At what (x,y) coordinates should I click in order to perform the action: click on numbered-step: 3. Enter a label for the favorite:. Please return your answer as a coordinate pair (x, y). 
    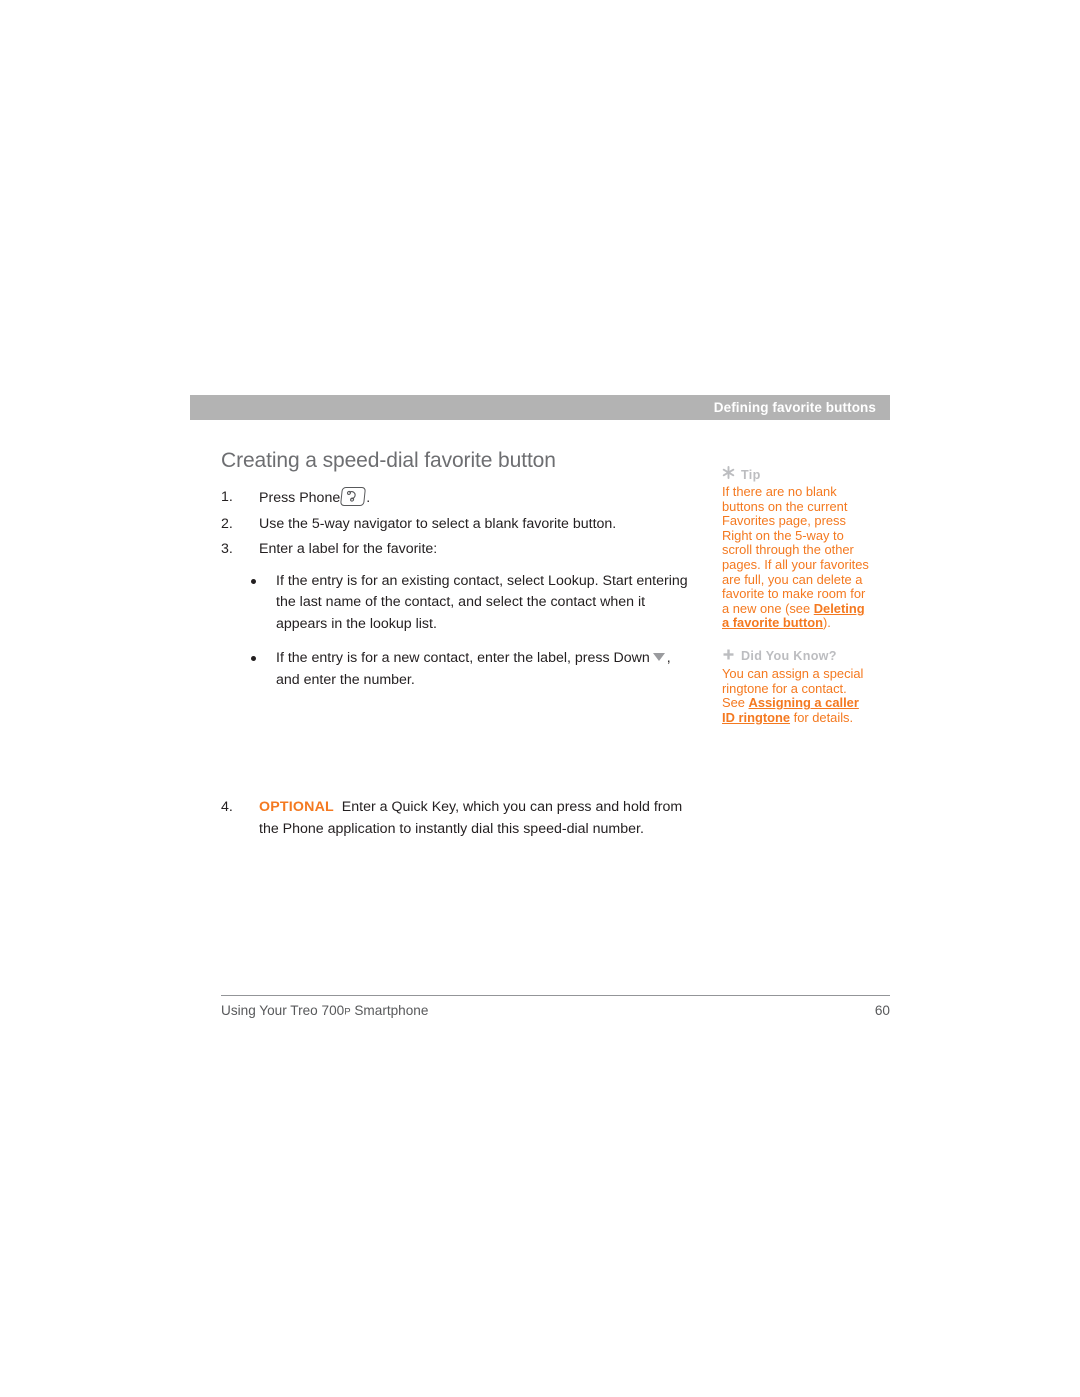
    Looking at the image, I should click on (456, 550).